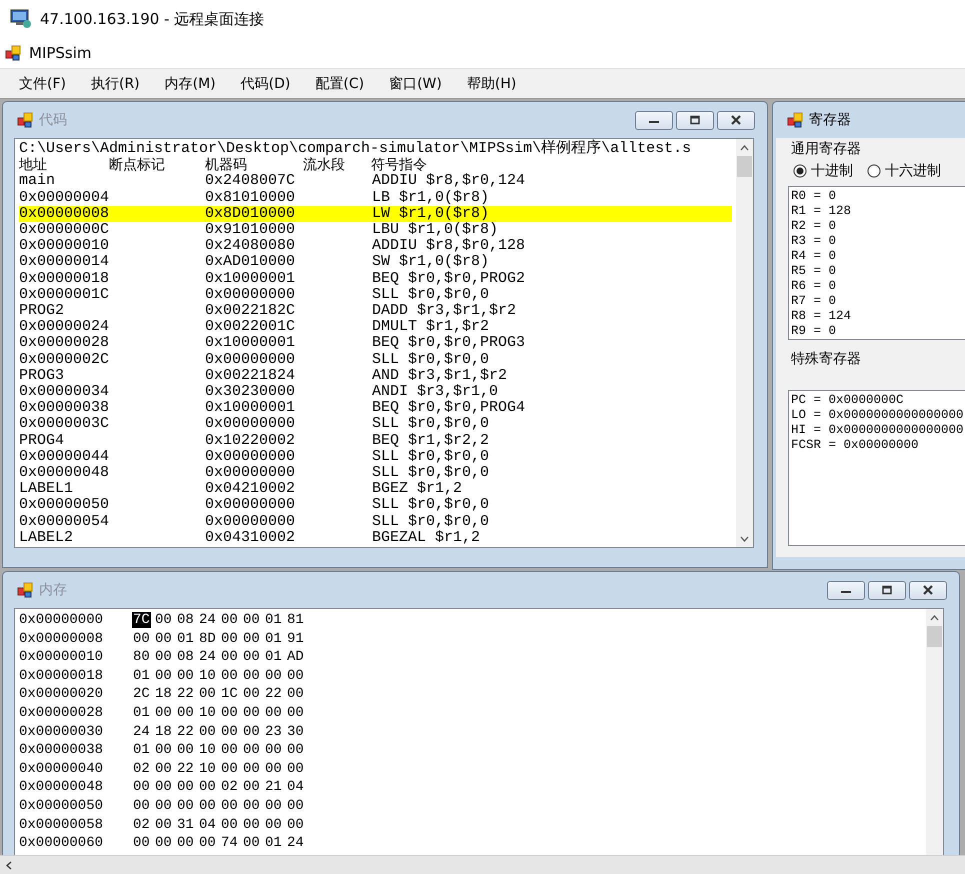 This screenshot has width=965, height=874. I want to click on radio-option: 十六进制, so click(904, 171).